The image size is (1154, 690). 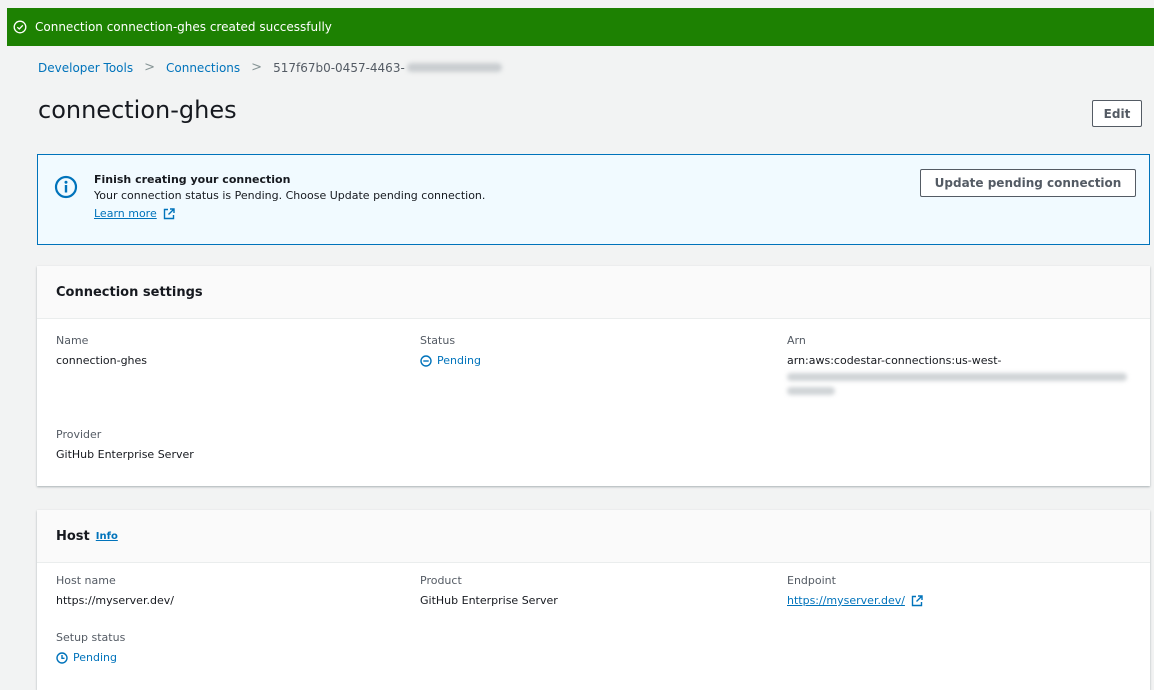 What do you see at coordinates (86, 580) in the screenshot?
I see `host-name-label: Host name` at bounding box center [86, 580].